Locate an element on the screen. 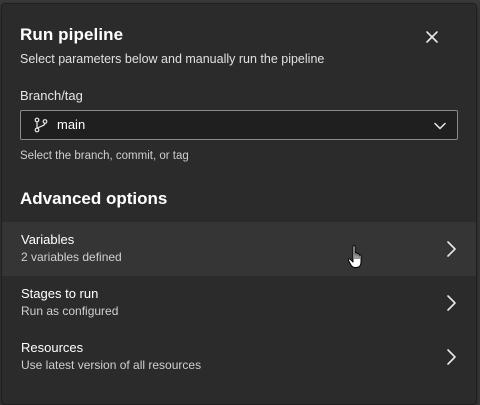 The width and height of the screenshot is (480, 405). option-title: Variables is located at coordinates (48, 239).